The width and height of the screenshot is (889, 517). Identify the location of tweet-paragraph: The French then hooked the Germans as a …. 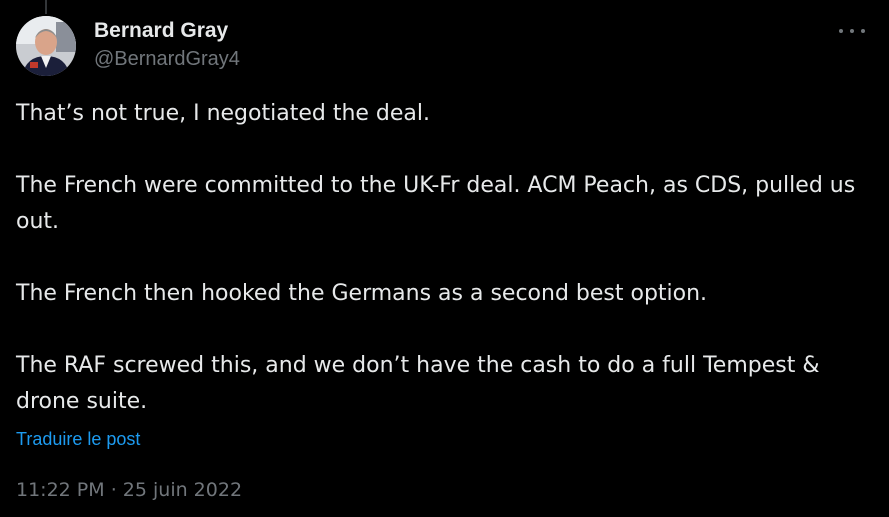
(362, 293).